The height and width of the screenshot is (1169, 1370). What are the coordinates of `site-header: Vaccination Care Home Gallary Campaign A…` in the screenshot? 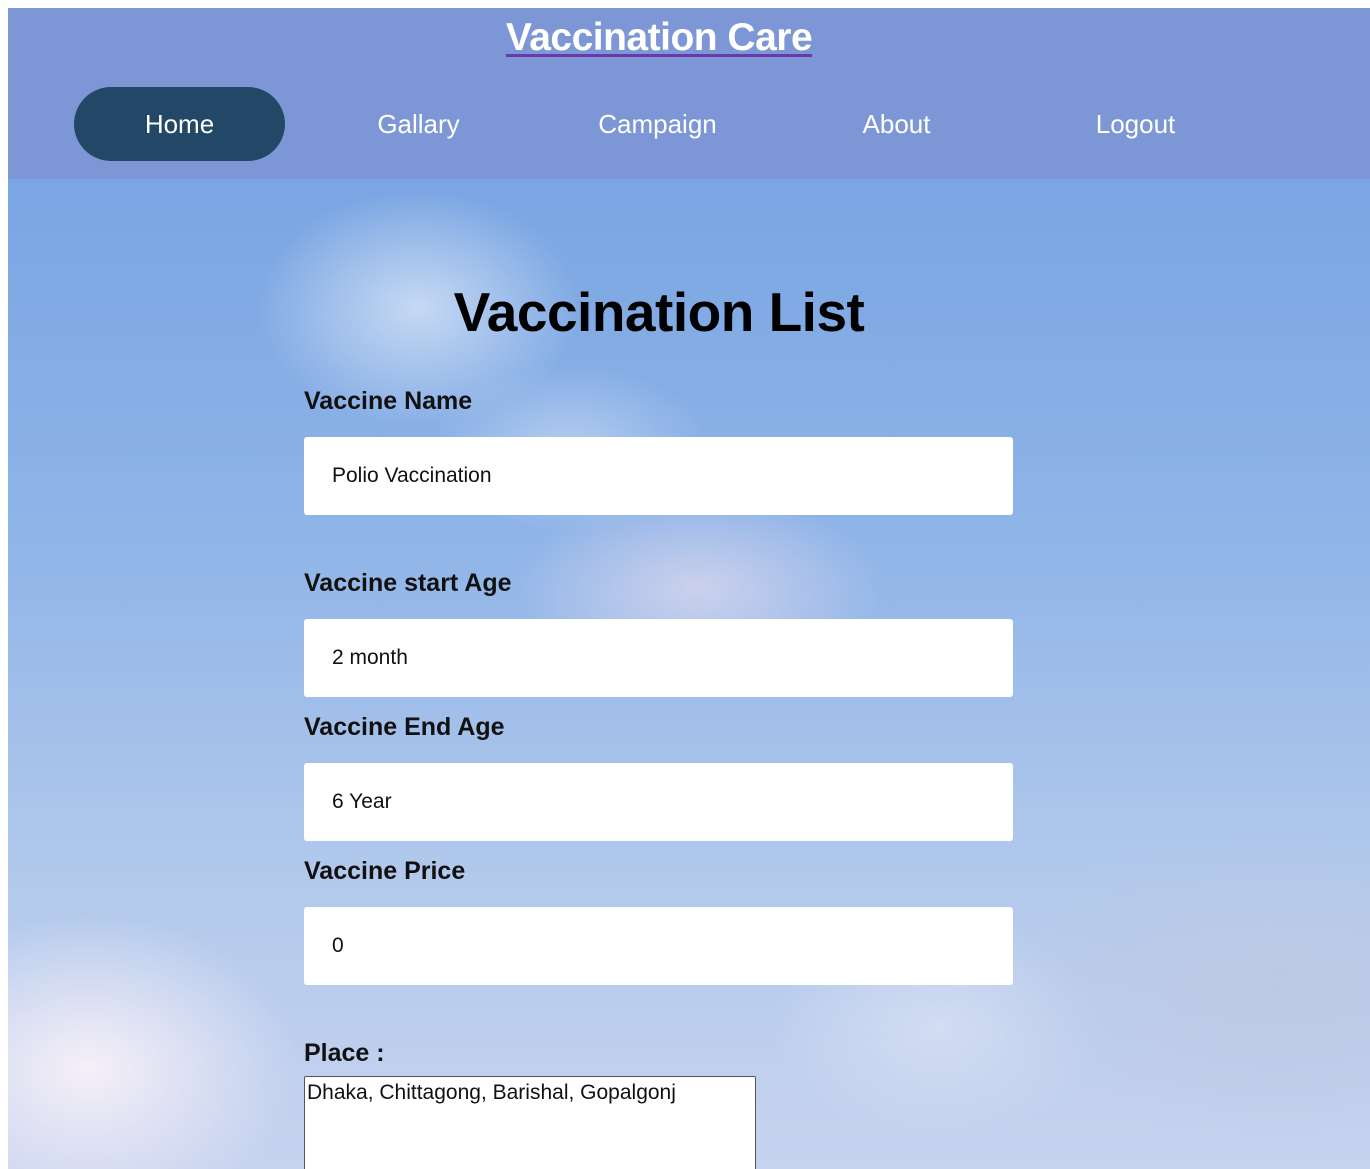 It's located at (689, 93).